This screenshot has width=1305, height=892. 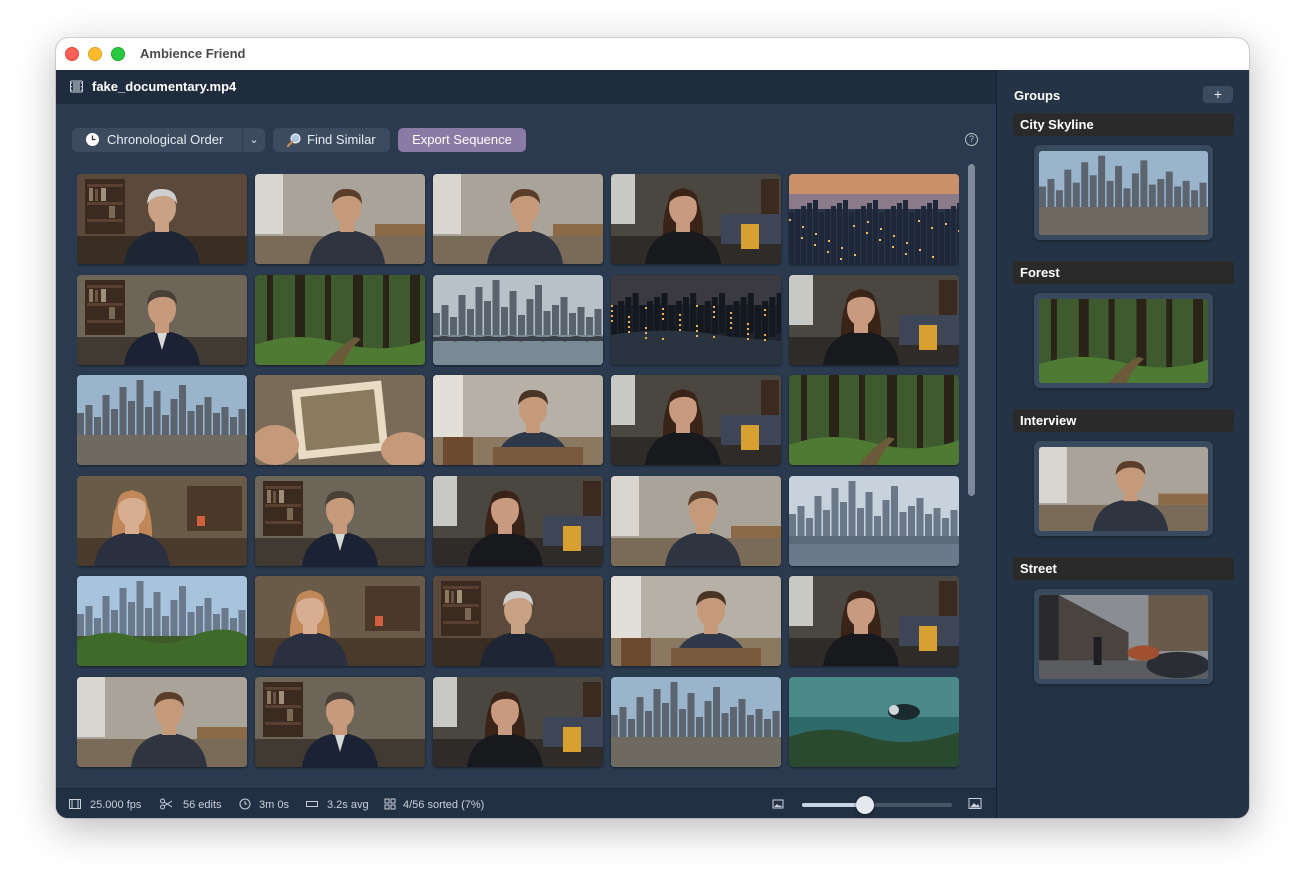 I want to click on group-card-city-skyline, so click(x=1123, y=192).